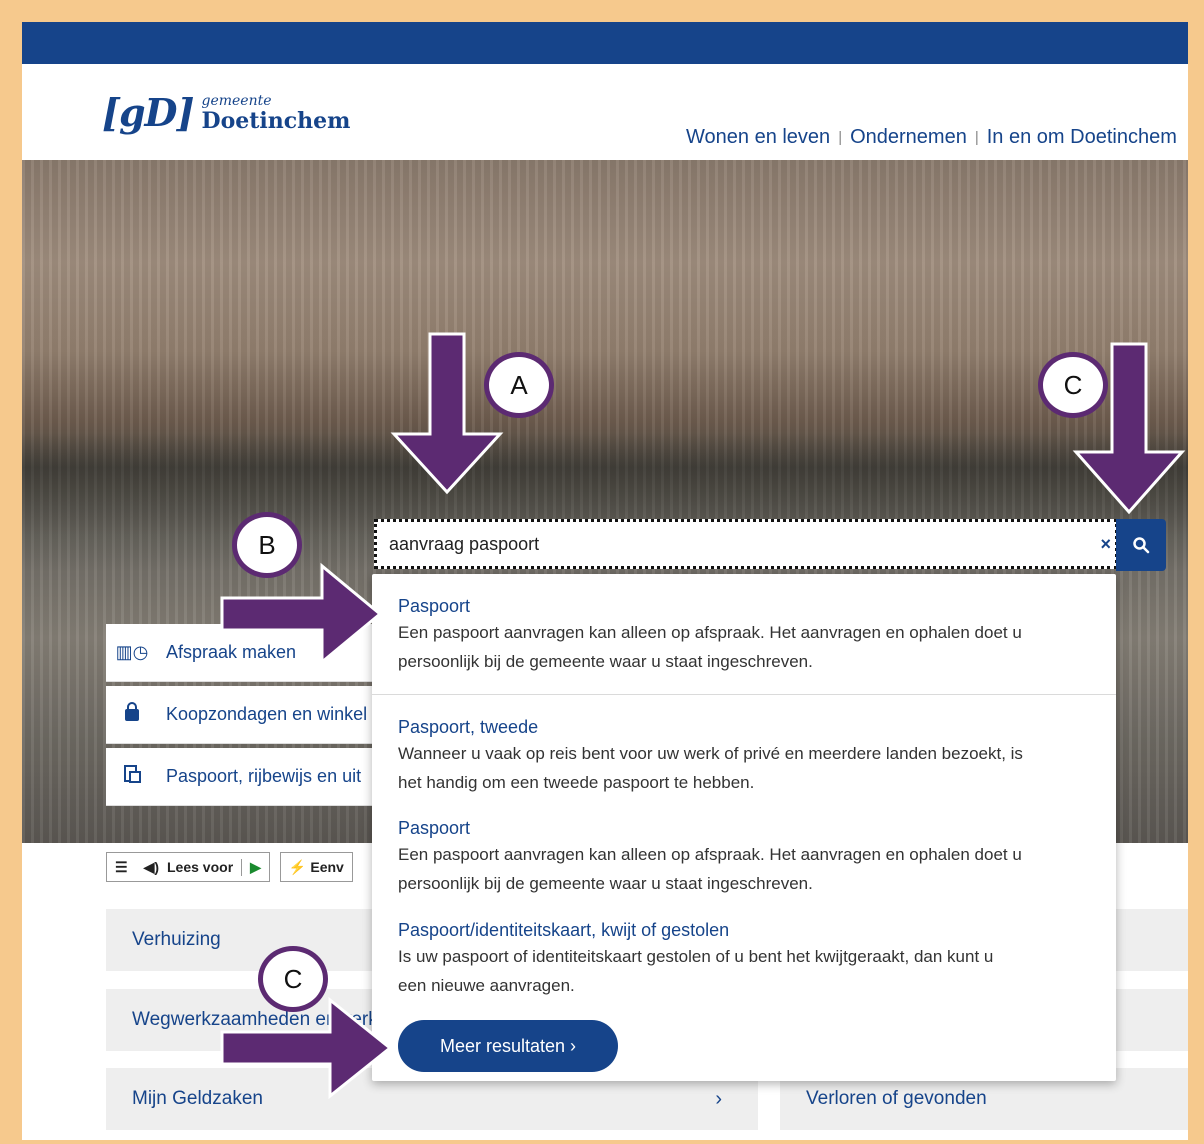  What do you see at coordinates (151, 866) in the screenshot?
I see `speaker-icon: ◀)` at bounding box center [151, 866].